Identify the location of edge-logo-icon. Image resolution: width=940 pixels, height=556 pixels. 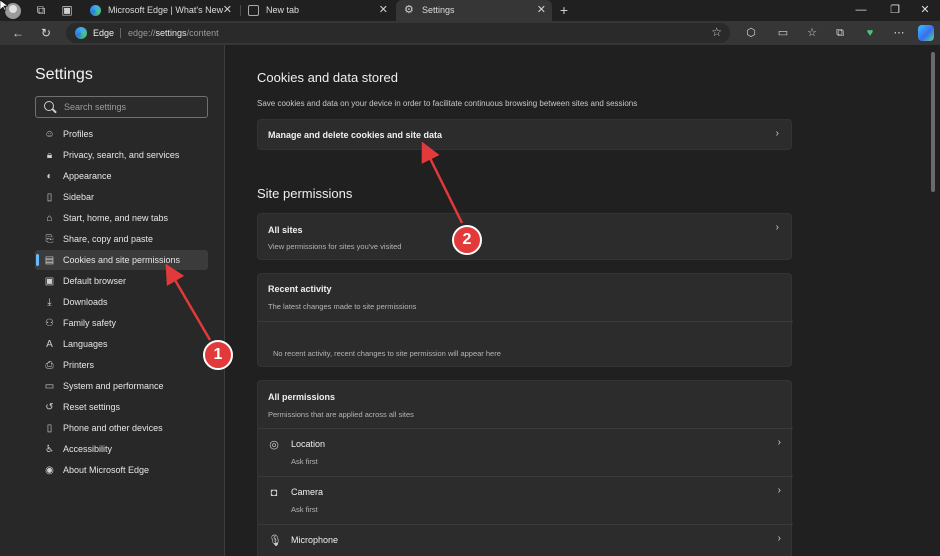
(81, 33).